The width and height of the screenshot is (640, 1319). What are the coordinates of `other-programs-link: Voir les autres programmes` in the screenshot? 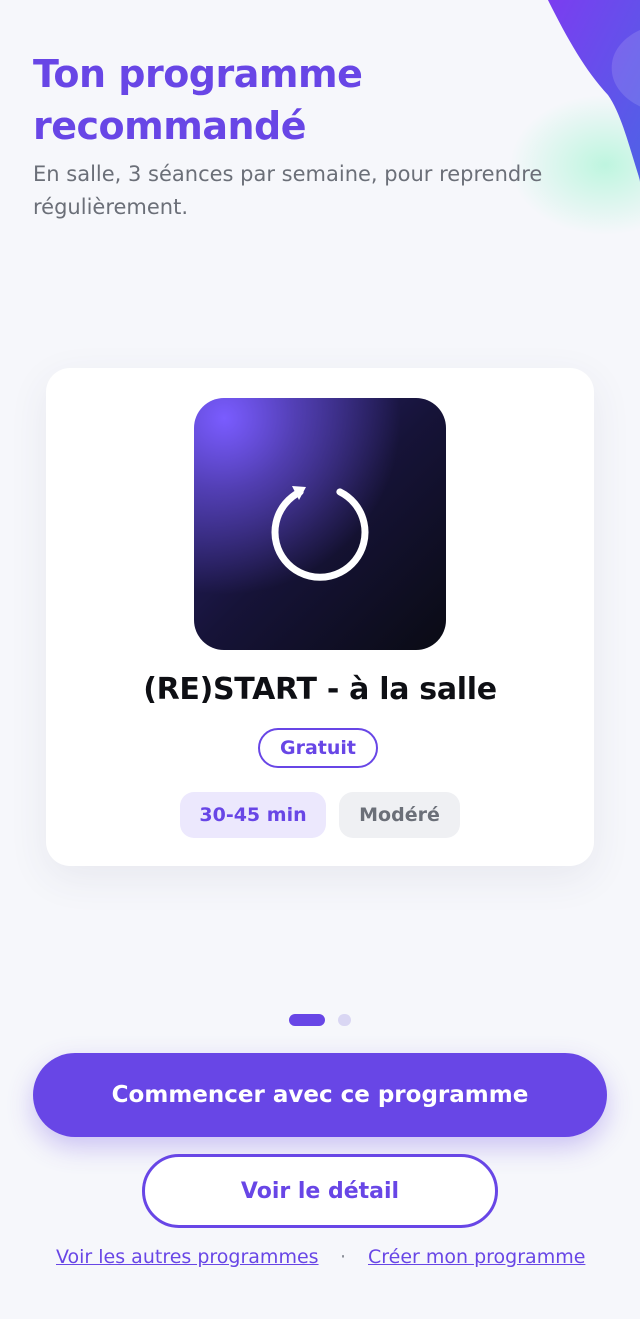 It's located at (187, 1257).